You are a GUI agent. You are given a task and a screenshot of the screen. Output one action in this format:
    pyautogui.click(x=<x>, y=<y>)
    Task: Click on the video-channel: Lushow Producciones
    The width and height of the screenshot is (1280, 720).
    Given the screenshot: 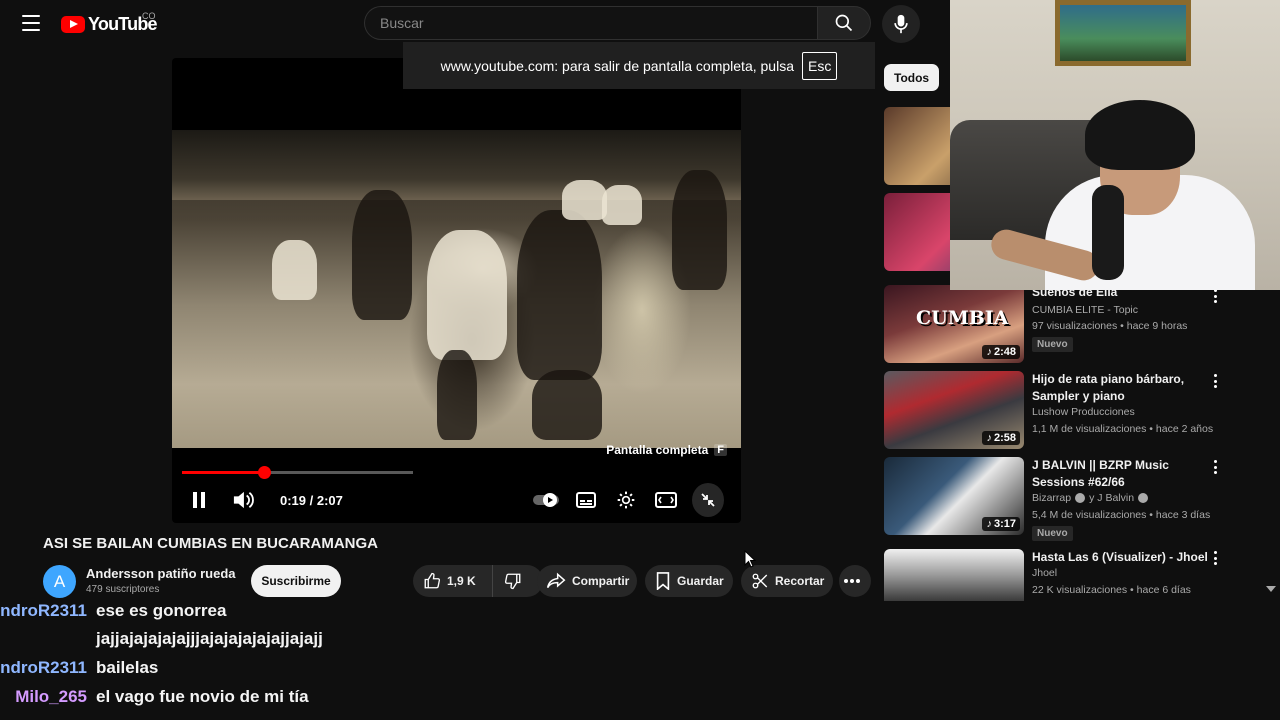 What is the action you would take?
    pyautogui.click(x=1083, y=412)
    